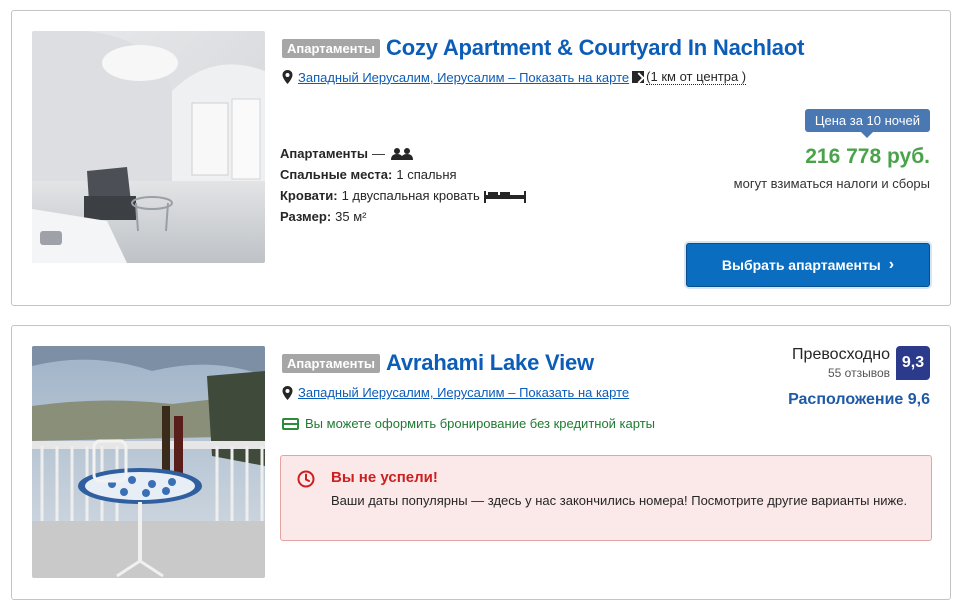 The width and height of the screenshot is (960, 608). I want to click on unit-dash: —, so click(379, 153).